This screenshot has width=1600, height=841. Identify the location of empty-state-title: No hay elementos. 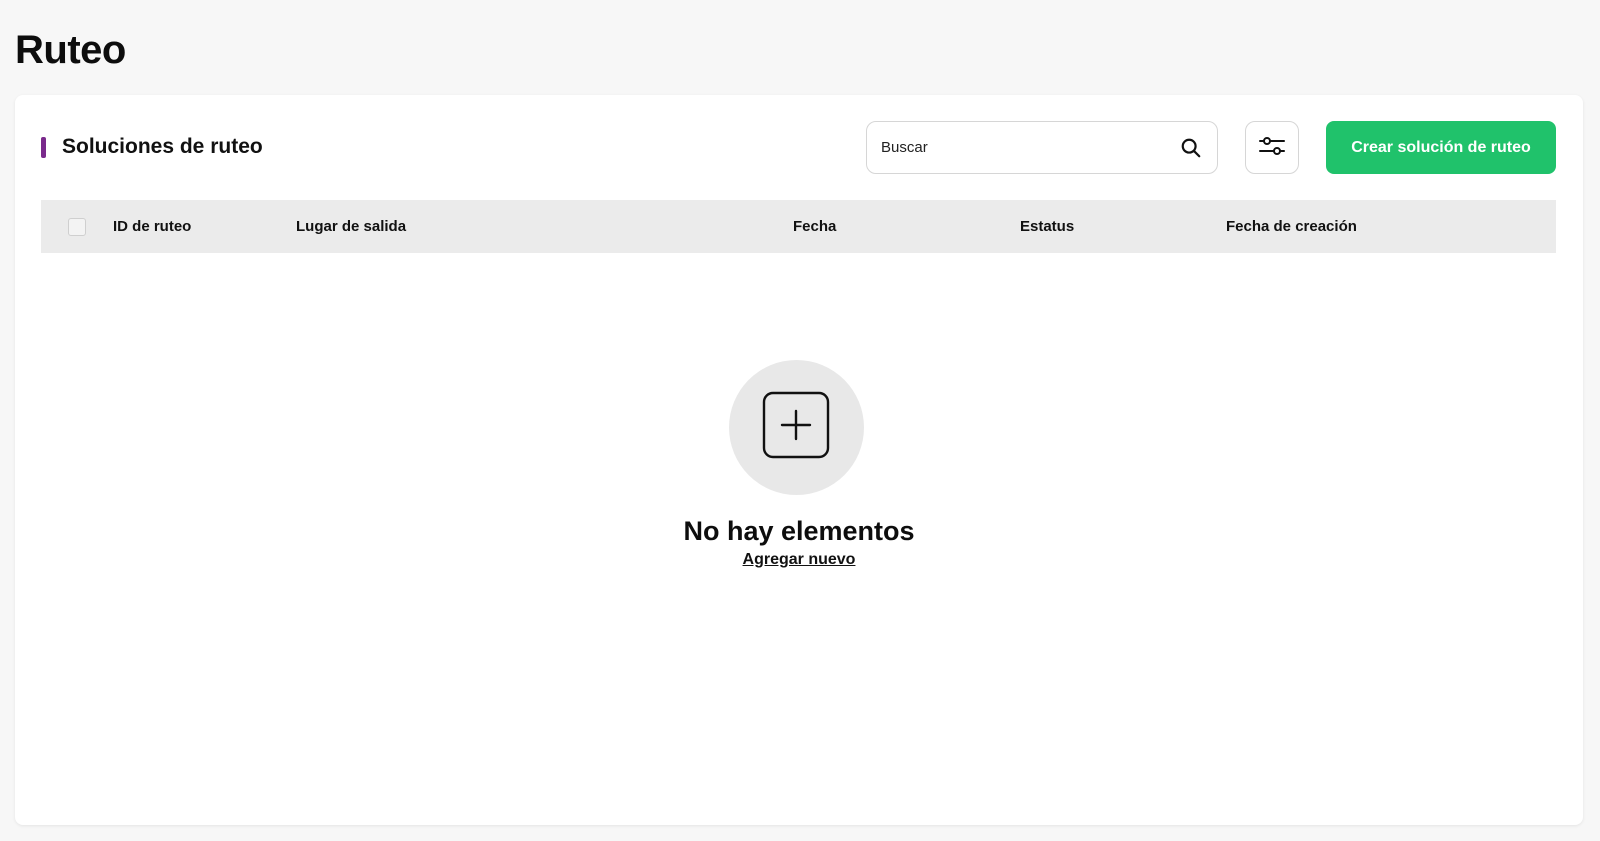
(799, 531).